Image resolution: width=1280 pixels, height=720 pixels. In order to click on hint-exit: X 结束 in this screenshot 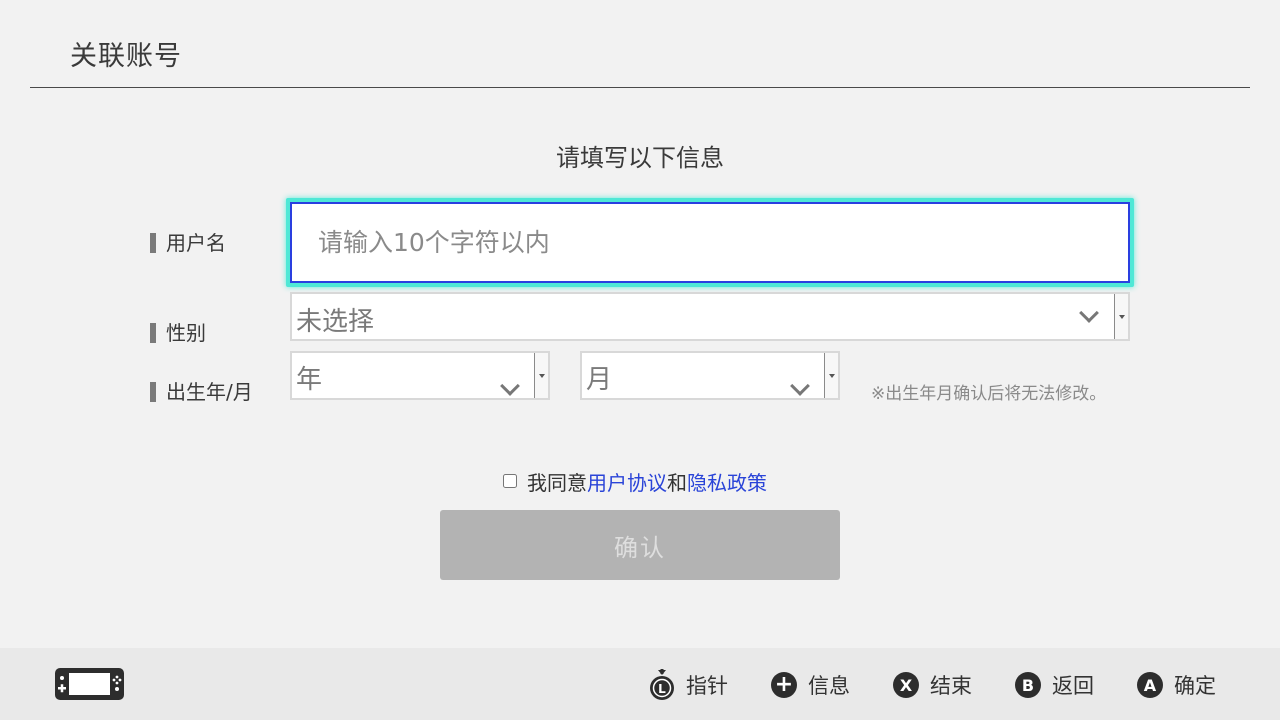, I will do `click(932, 685)`.